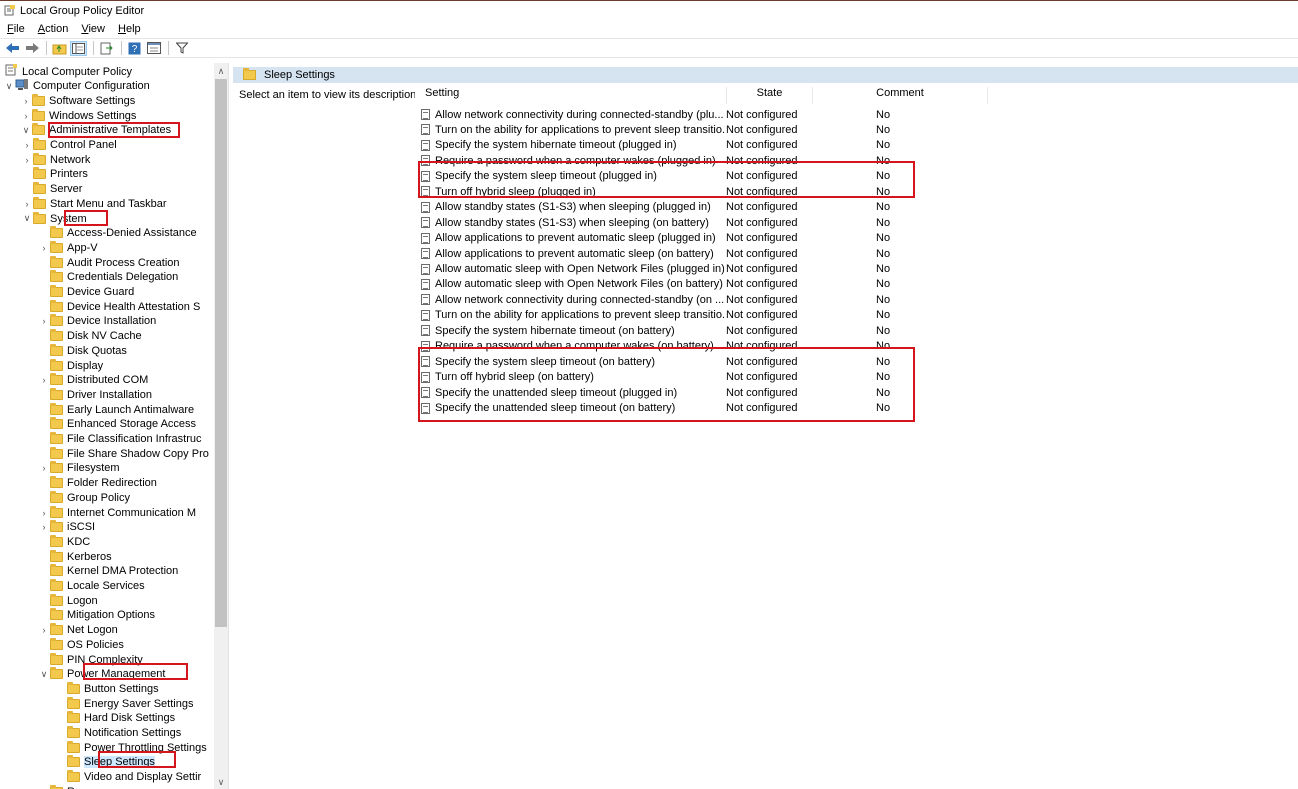  Describe the element at coordinates (64, 541) in the screenshot. I see `tree-item: KDC` at that location.